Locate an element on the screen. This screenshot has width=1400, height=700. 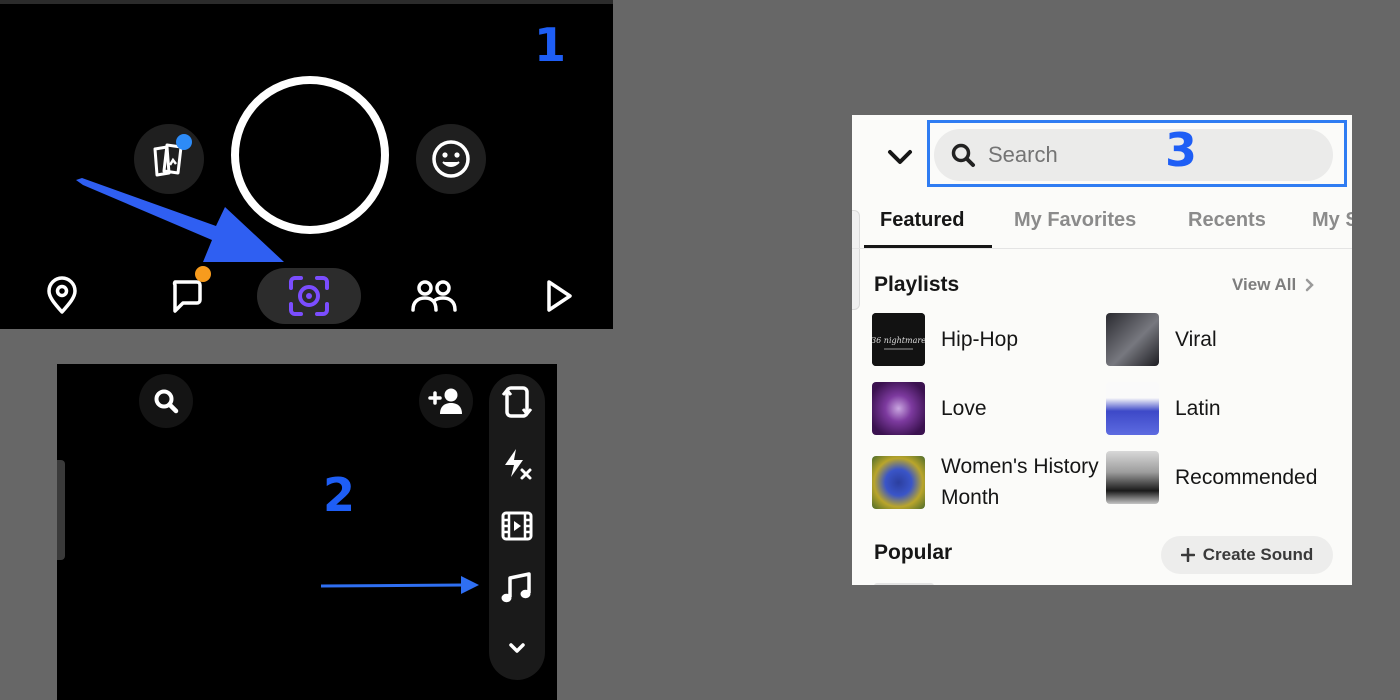
playlist-label: Recommended is located at coordinates (1246, 477).